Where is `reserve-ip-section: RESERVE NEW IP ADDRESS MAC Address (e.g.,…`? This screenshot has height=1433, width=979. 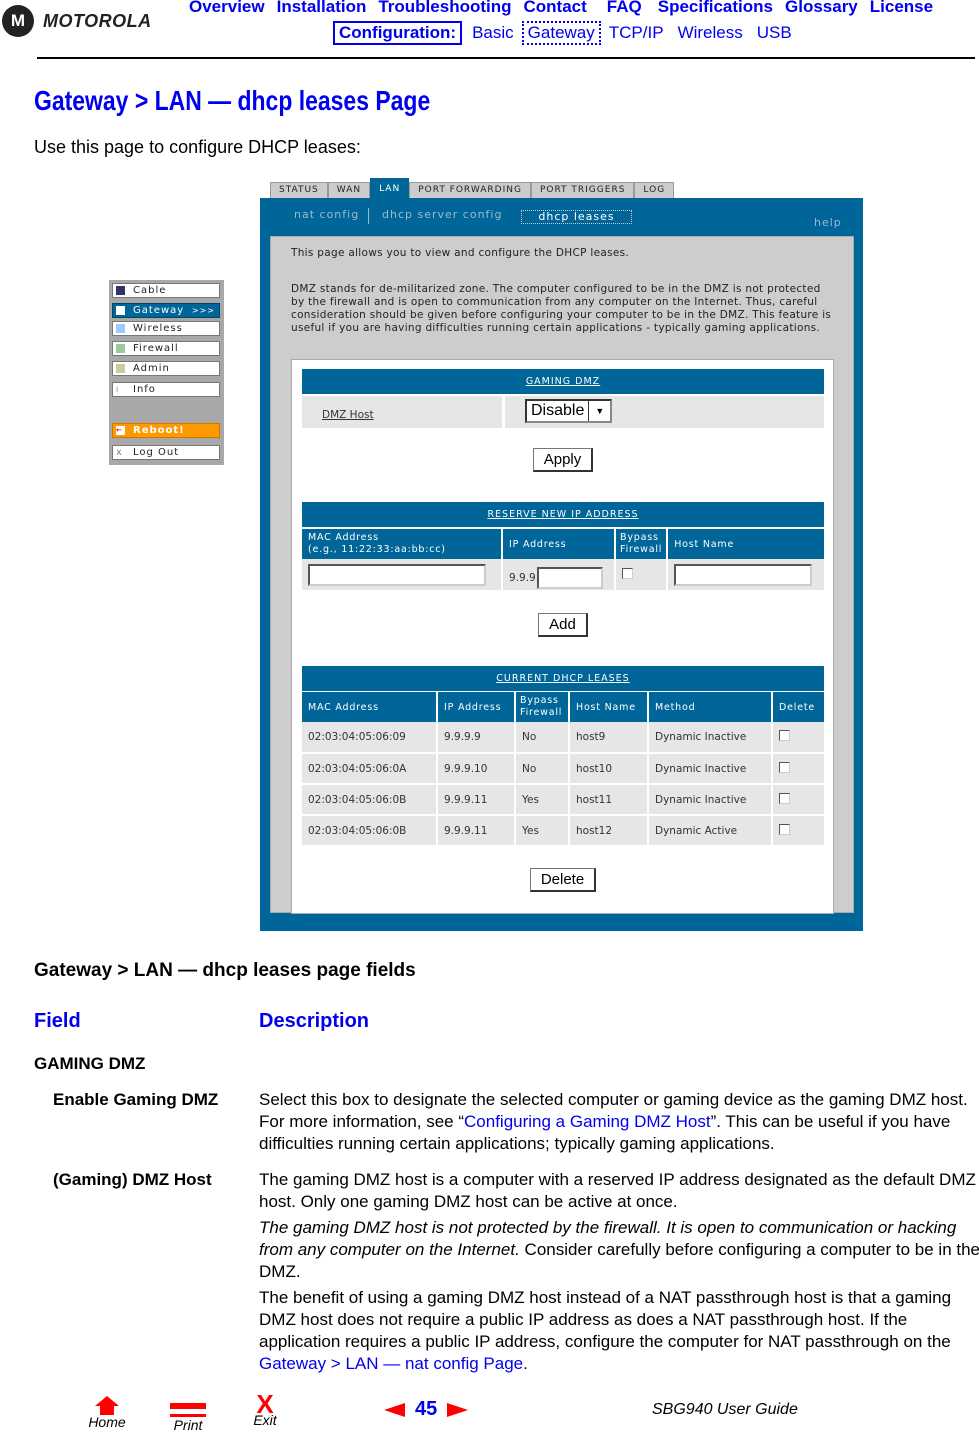 reserve-ip-section: RESERVE NEW IP ADDRESS MAC Address (e.g.,… is located at coordinates (563, 569).